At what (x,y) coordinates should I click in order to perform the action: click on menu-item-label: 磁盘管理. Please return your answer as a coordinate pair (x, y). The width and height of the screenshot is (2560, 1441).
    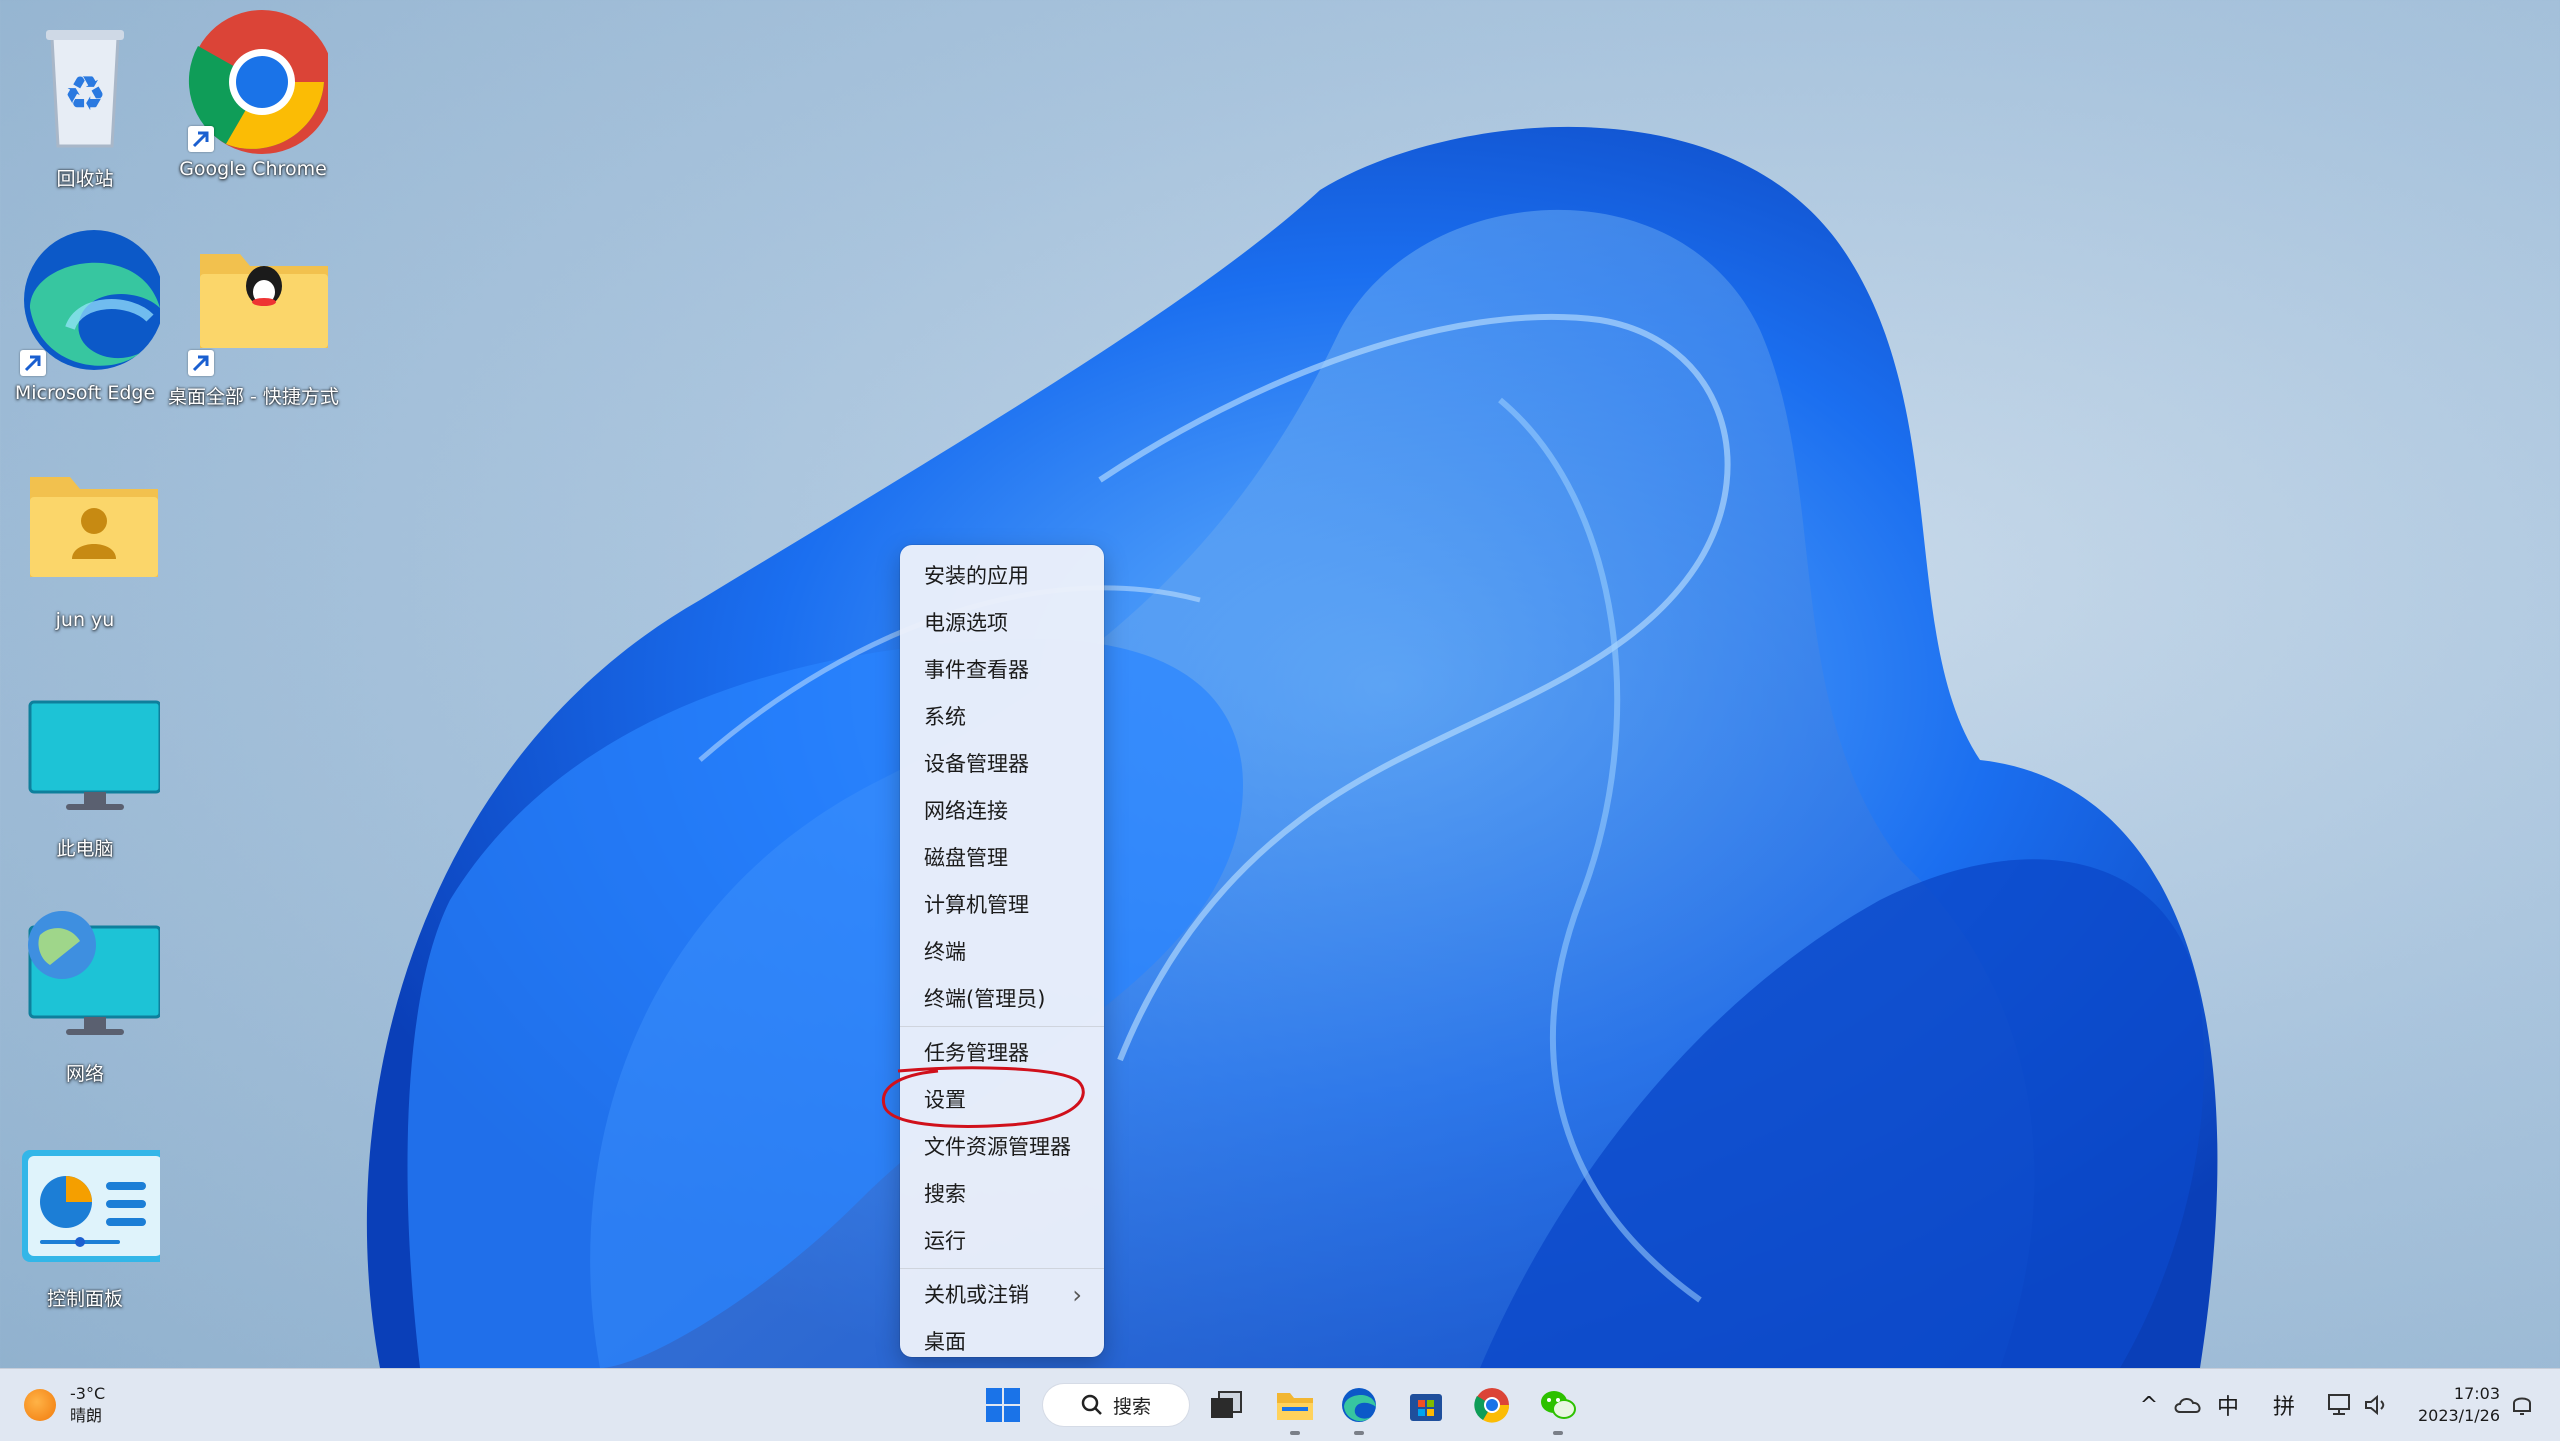
    Looking at the image, I should click on (966, 858).